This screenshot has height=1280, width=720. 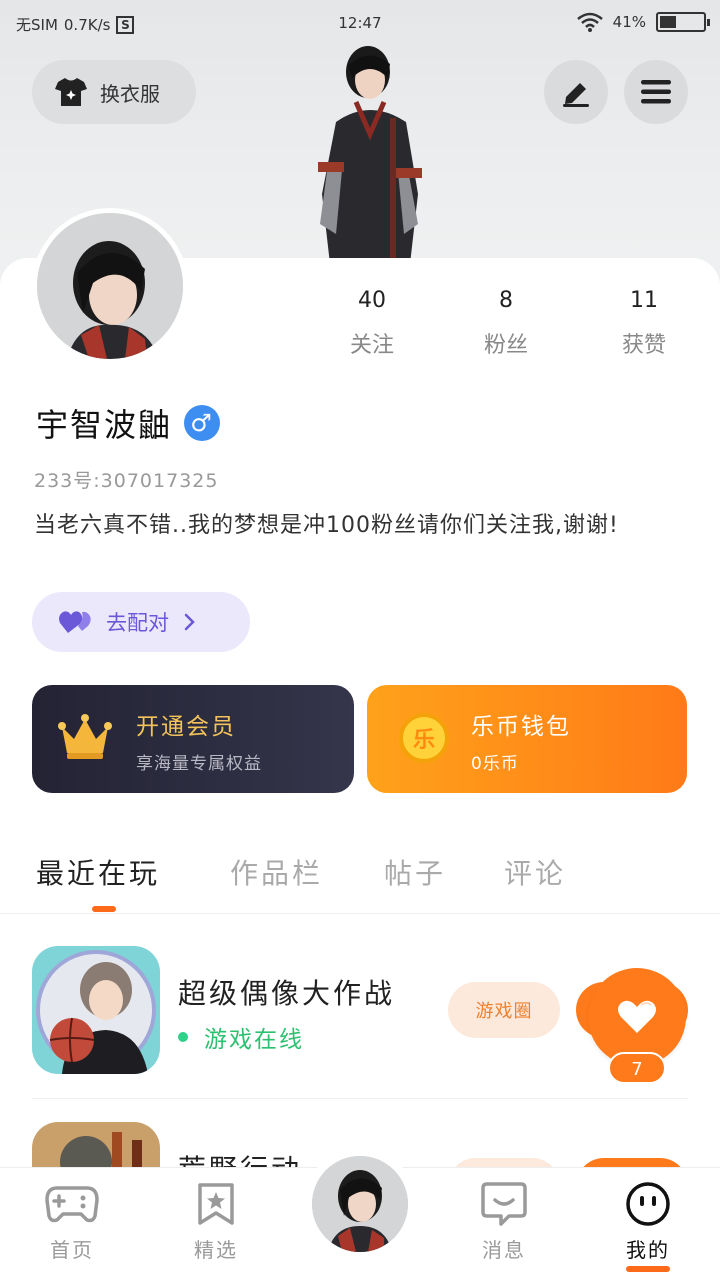 I want to click on status-bar: 无SIM 0.7K/s S 12:47 41%, so click(x=360, y=24).